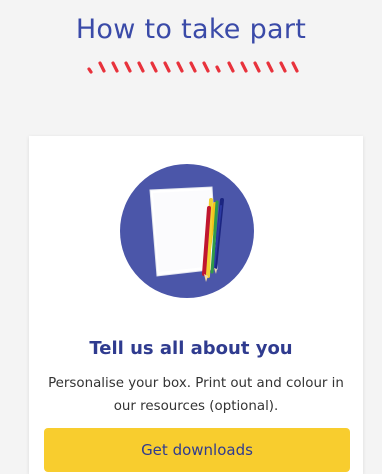 This screenshot has width=382, height=474. I want to click on squiggle-decoration-icon, so click(193, 67).